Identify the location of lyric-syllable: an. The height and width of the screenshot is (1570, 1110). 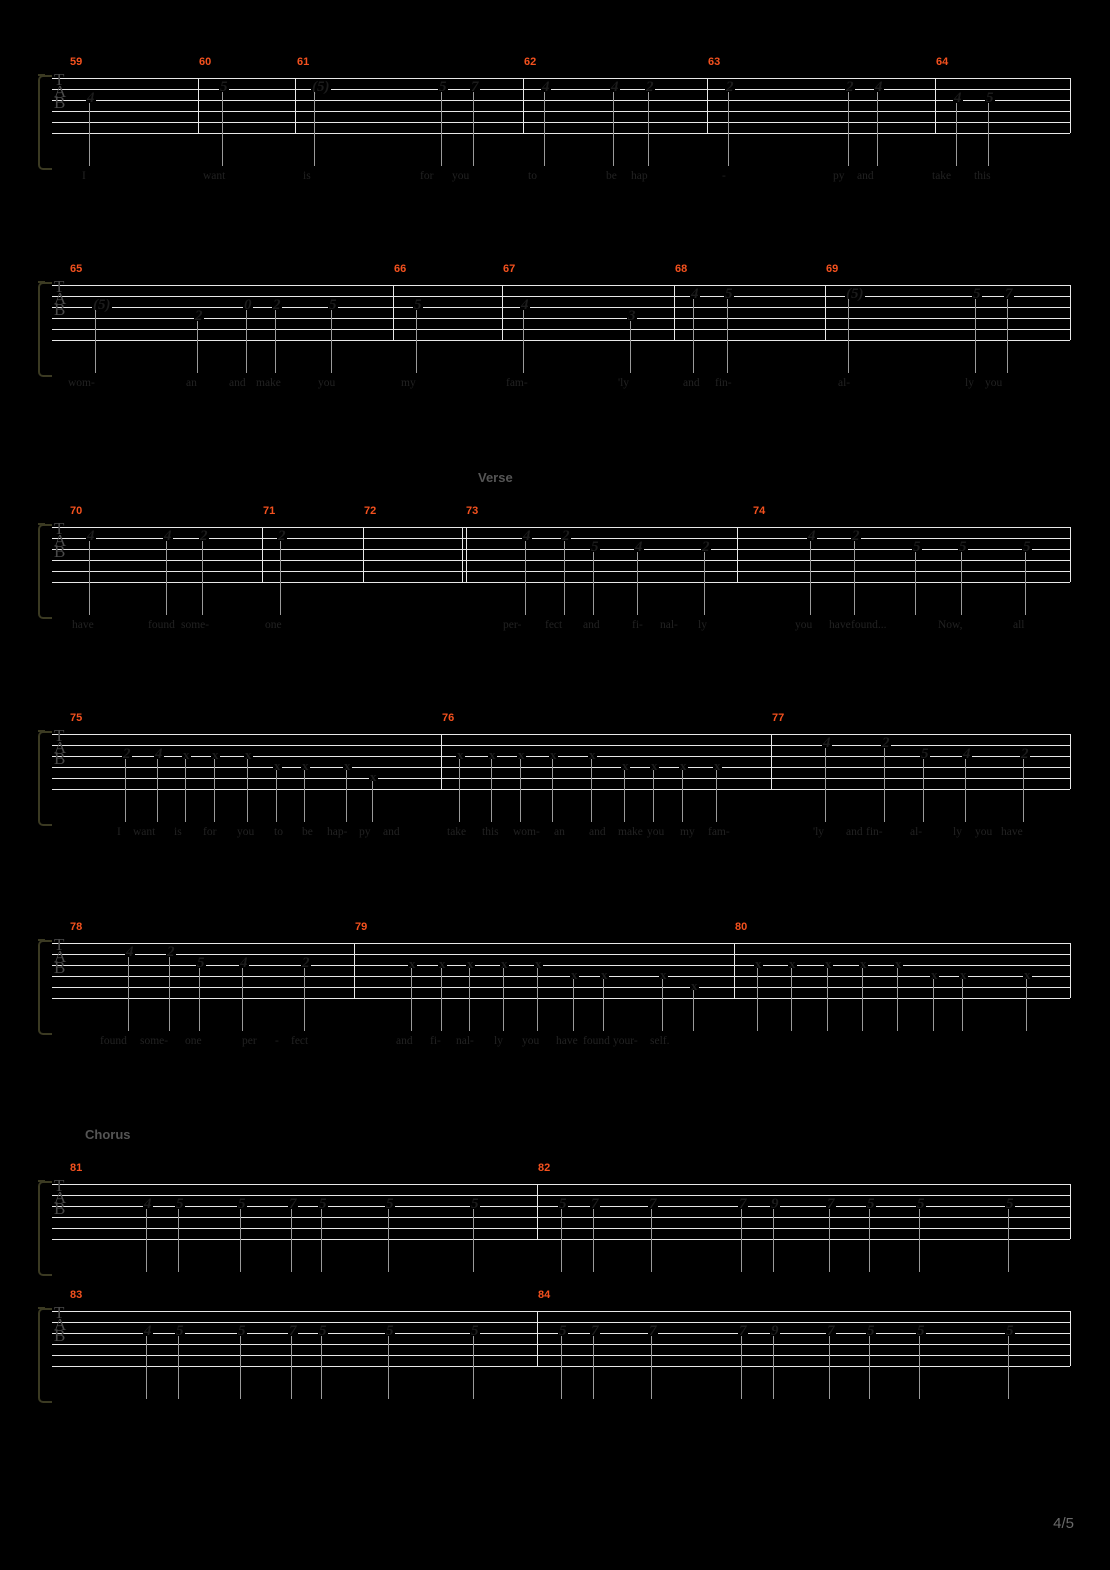
(559, 832).